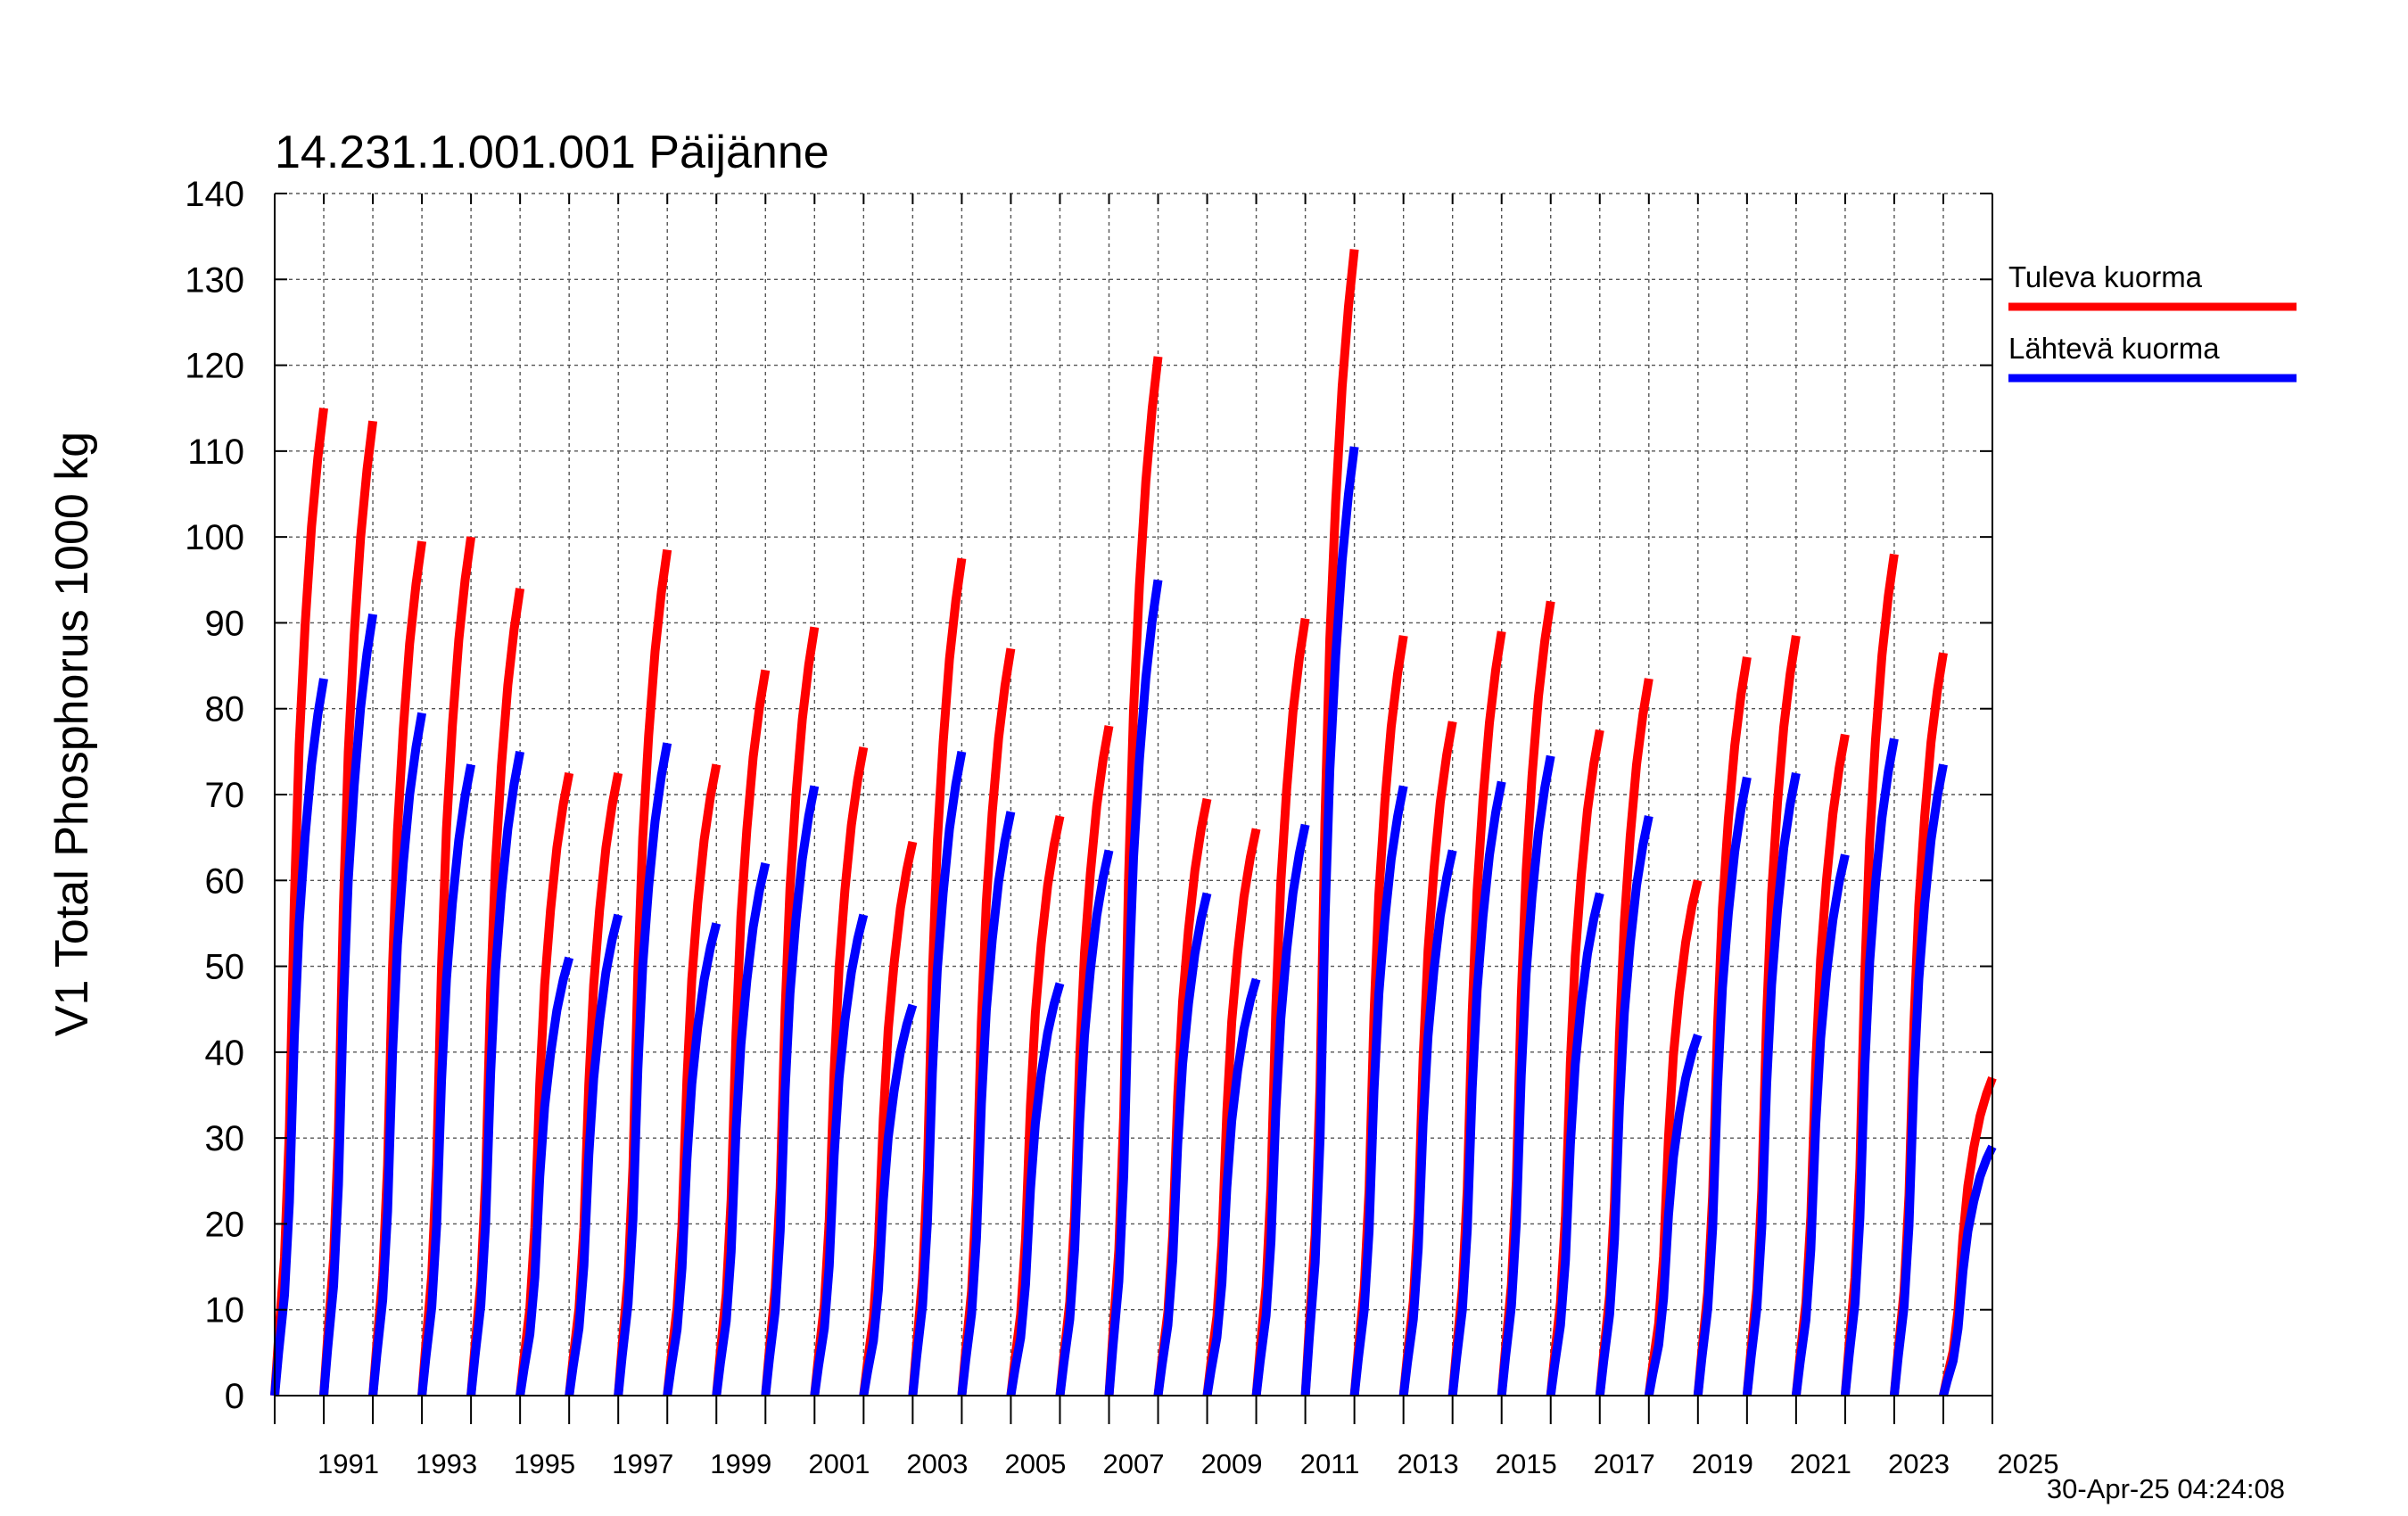 This screenshot has width=2408, height=1516. What do you see at coordinates (225, 709) in the screenshot?
I see `y-tick-label: 80` at bounding box center [225, 709].